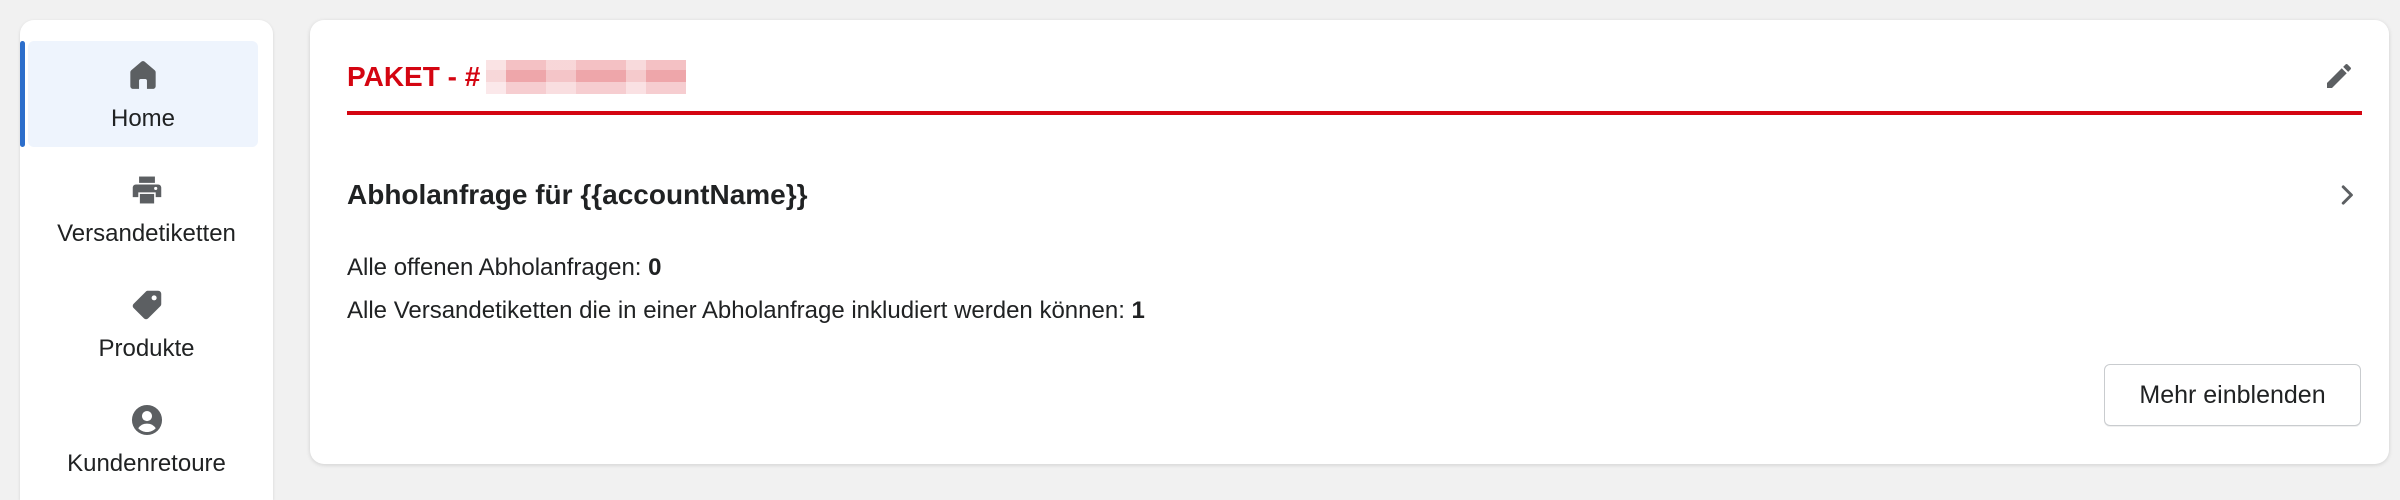 Image resolution: width=2400 pixels, height=500 pixels. What do you see at coordinates (146, 348) in the screenshot?
I see `sidebar-item-label: Produkte` at bounding box center [146, 348].